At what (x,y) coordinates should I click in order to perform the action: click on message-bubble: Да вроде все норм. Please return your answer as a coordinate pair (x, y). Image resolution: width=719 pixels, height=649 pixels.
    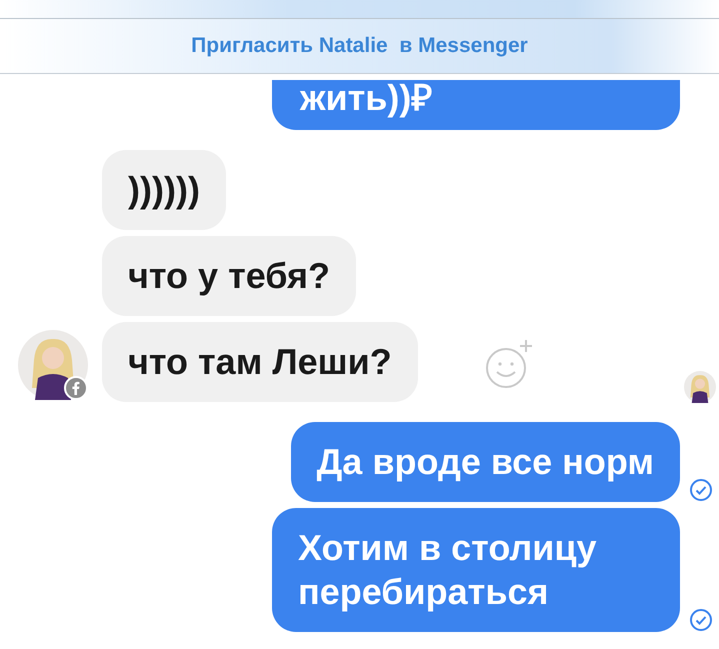
    Looking at the image, I should click on (485, 462).